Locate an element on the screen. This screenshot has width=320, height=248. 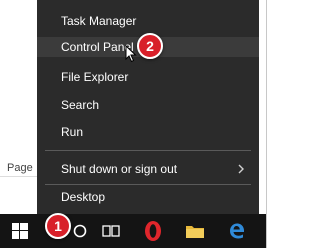
menu-item-search: Search is located at coordinates (80, 105).